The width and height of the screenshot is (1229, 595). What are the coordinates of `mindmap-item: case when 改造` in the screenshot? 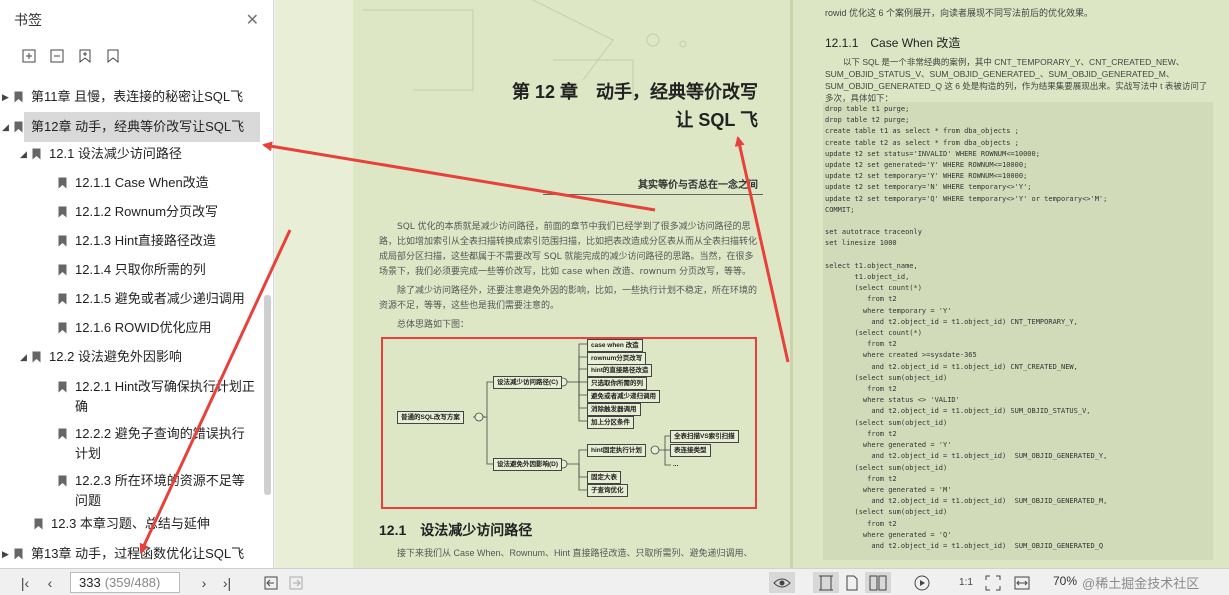 It's located at (615, 345).